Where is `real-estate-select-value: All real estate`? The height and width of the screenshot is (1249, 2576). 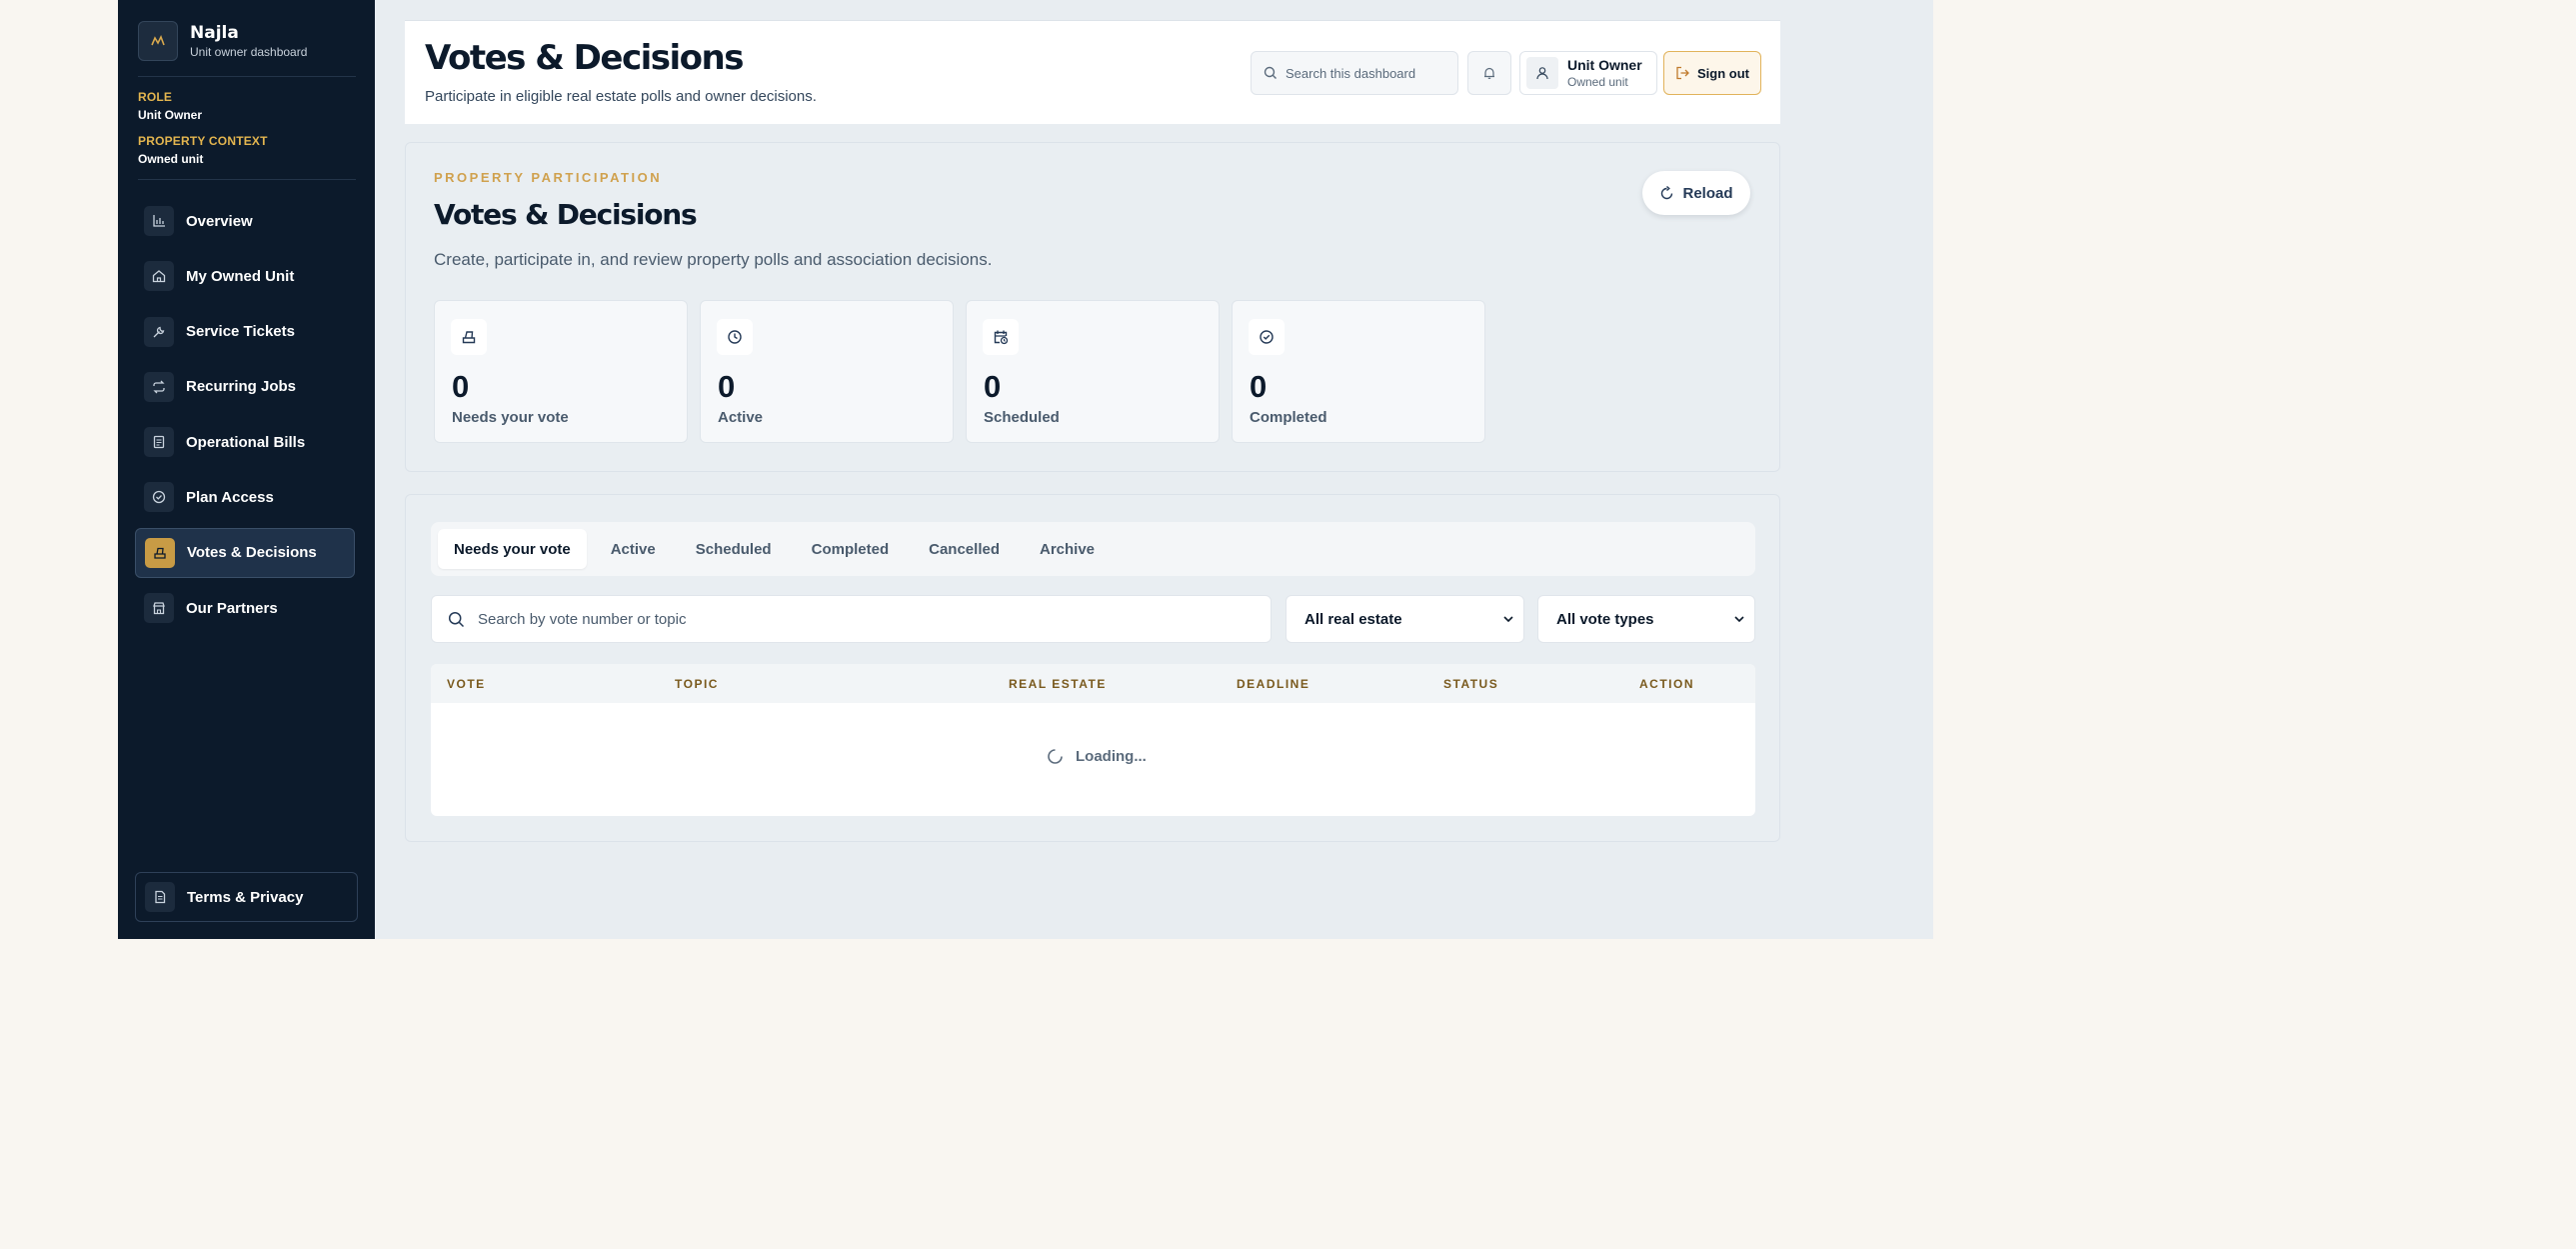 real-estate-select-value: All real estate is located at coordinates (1353, 619).